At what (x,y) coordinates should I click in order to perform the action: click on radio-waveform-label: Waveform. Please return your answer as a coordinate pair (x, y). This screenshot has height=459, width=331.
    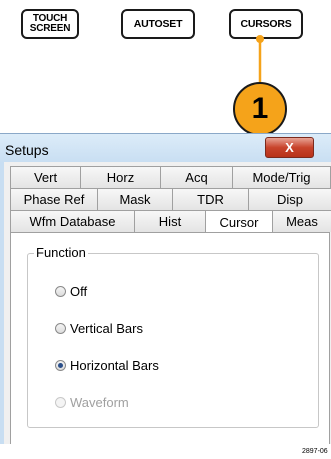
    Looking at the image, I should click on (99, 402).